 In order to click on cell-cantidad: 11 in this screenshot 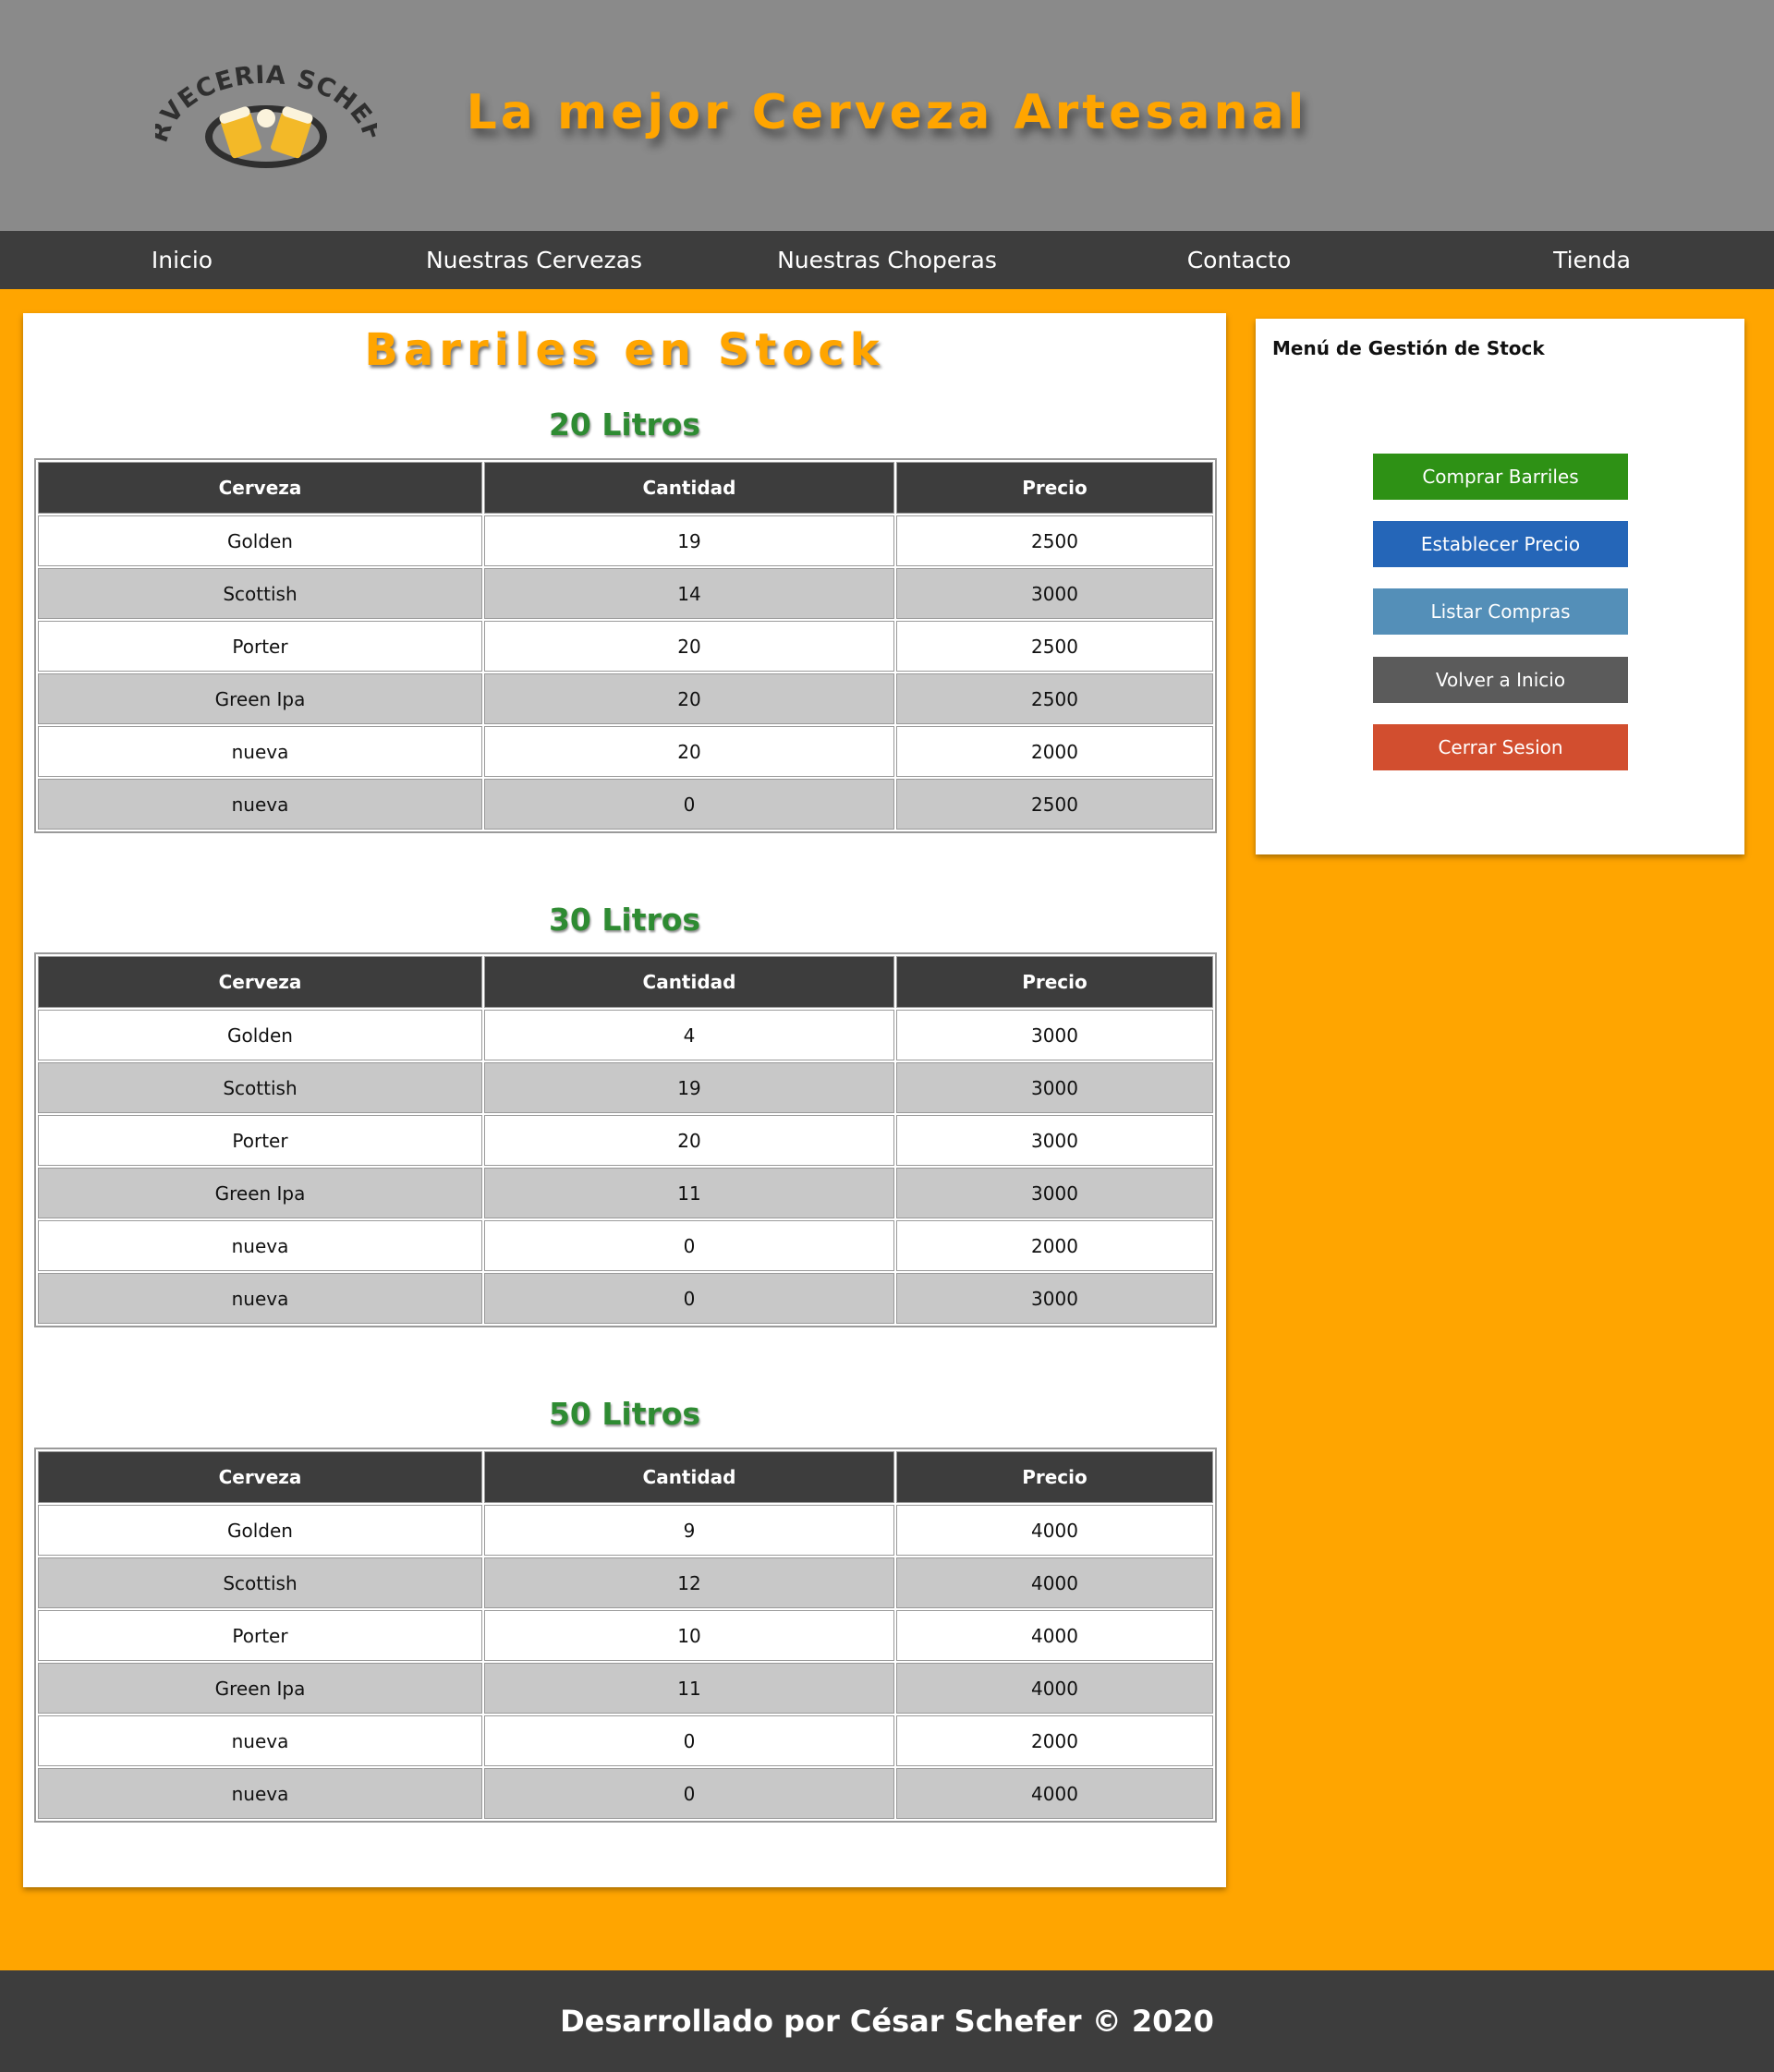, I will do `click(689, 1688)`.